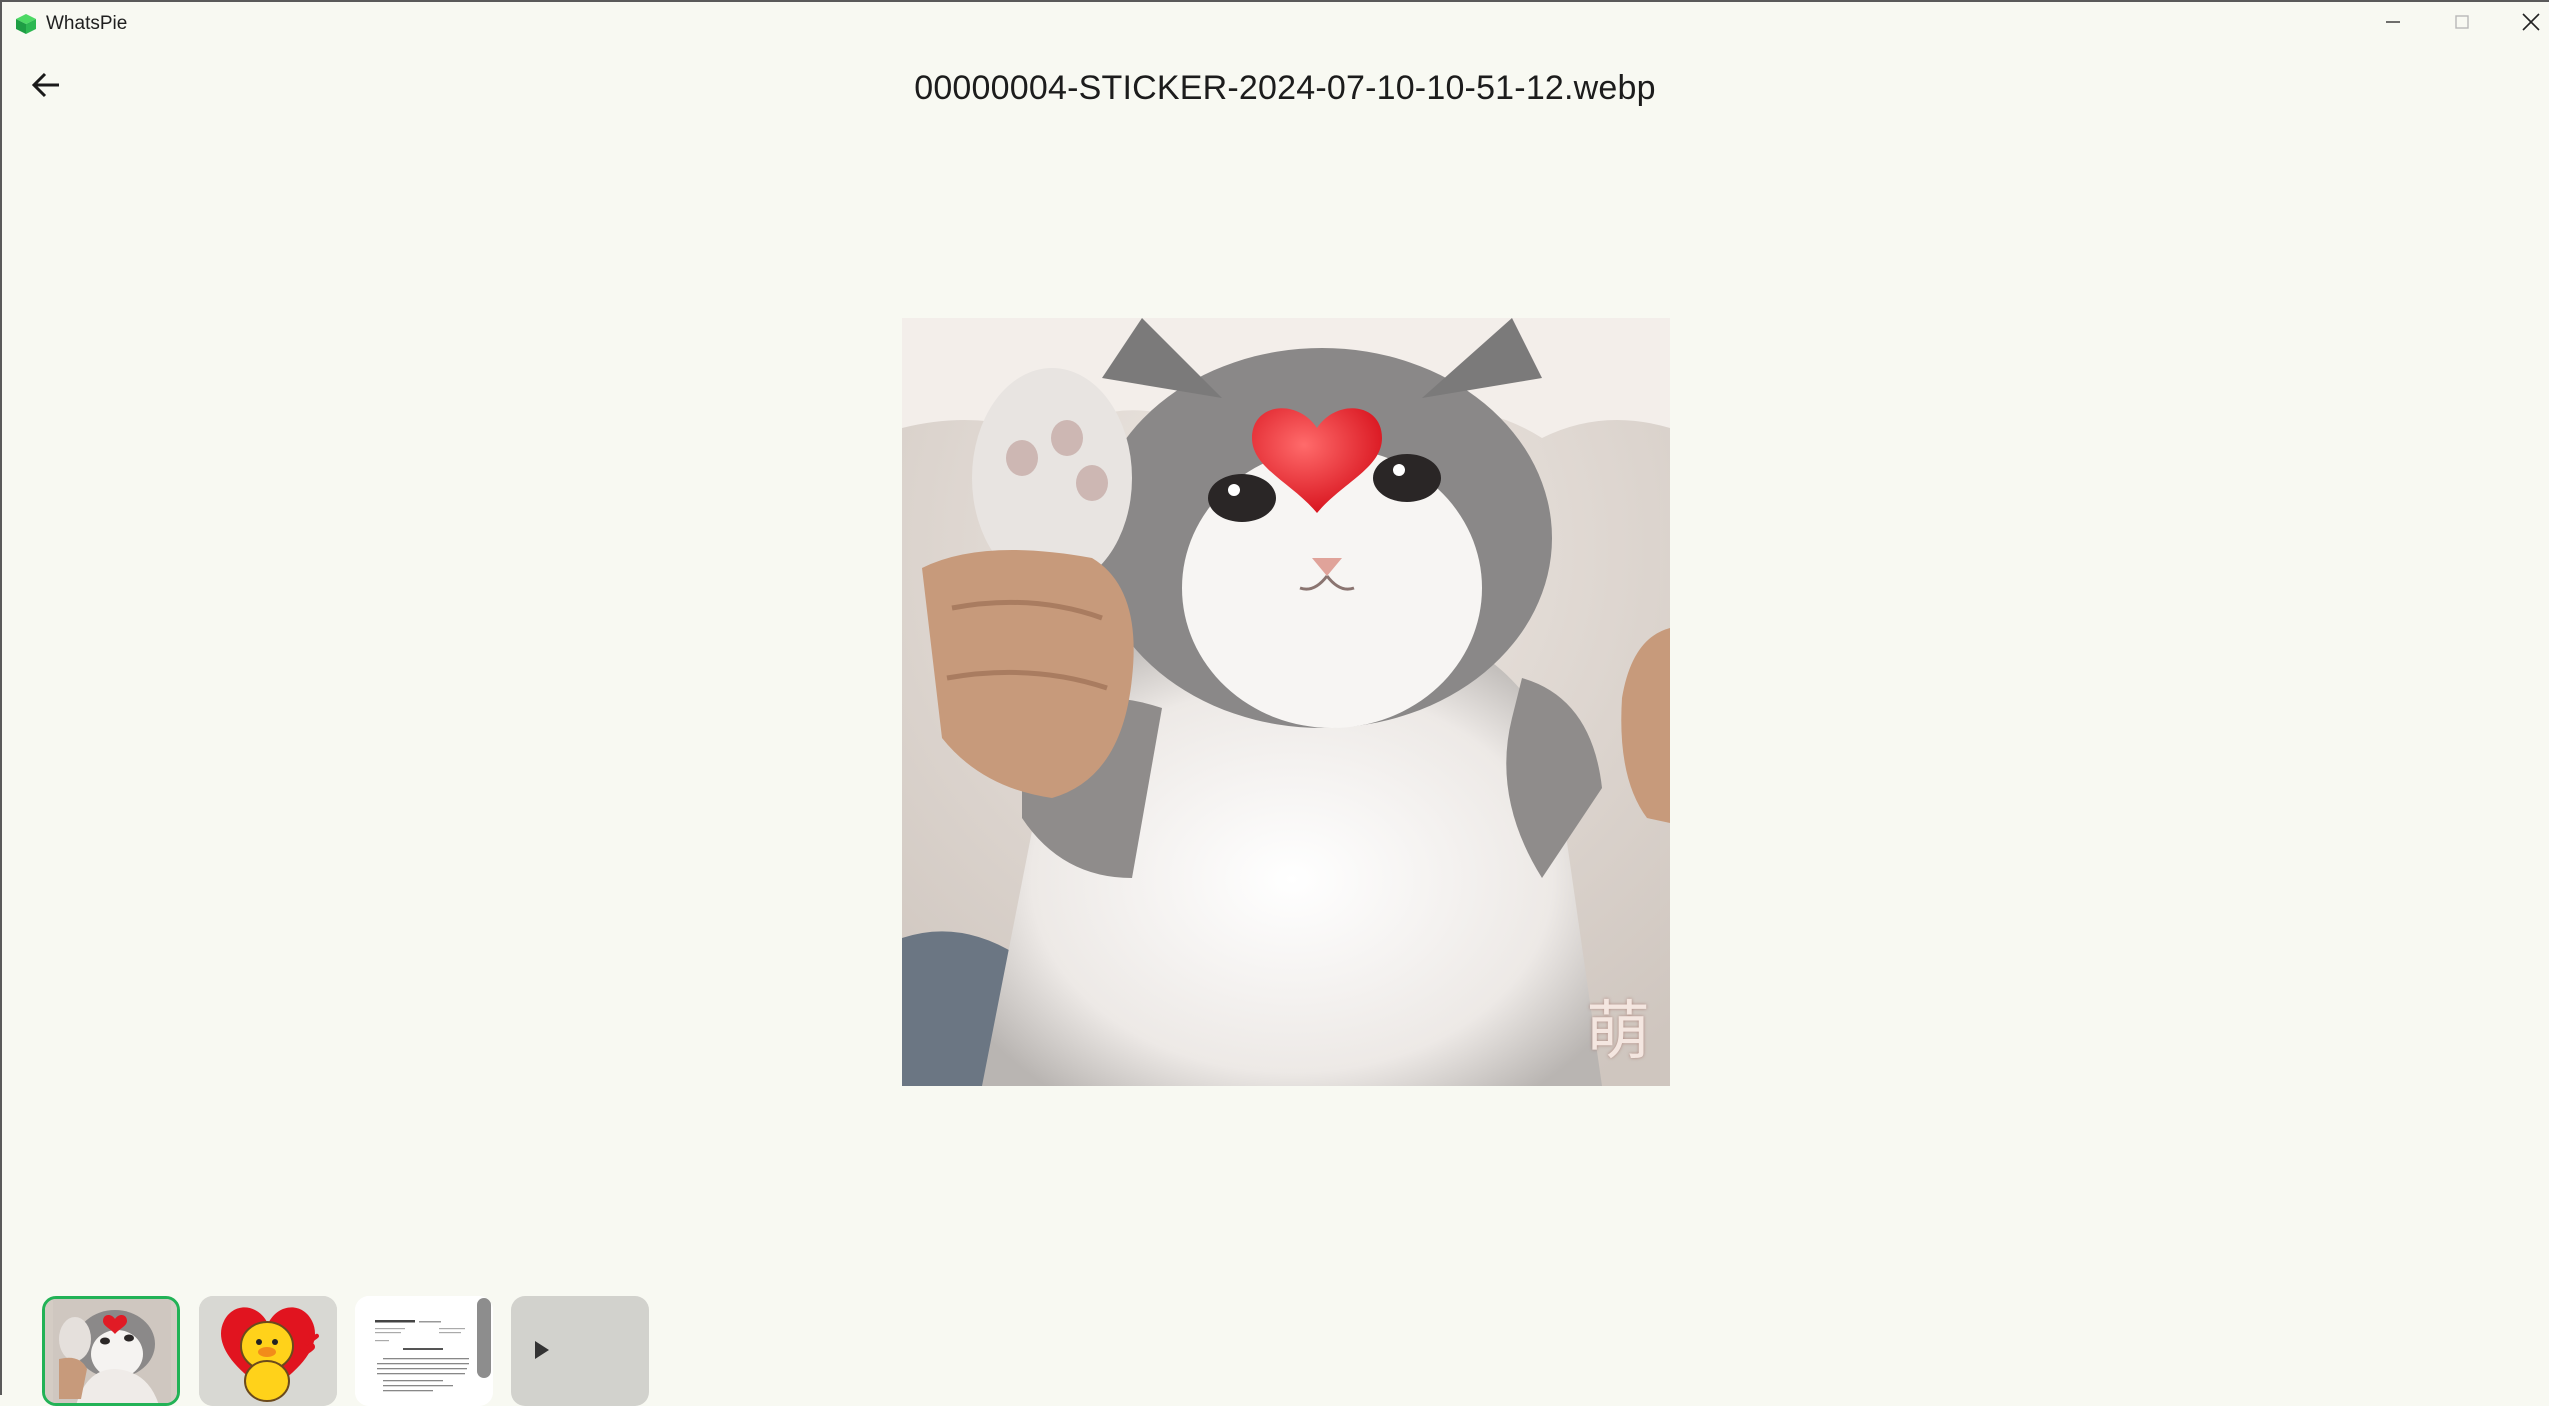  Describe the element at coordinates (26, 24) in the screenshot. I see `app-logo-icon` at that location.